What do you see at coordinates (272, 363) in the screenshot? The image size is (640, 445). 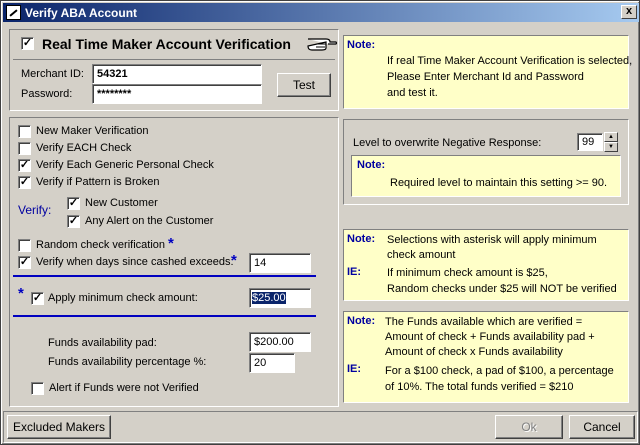 I see `funds-pct-input` at bounding box center [272, 363].